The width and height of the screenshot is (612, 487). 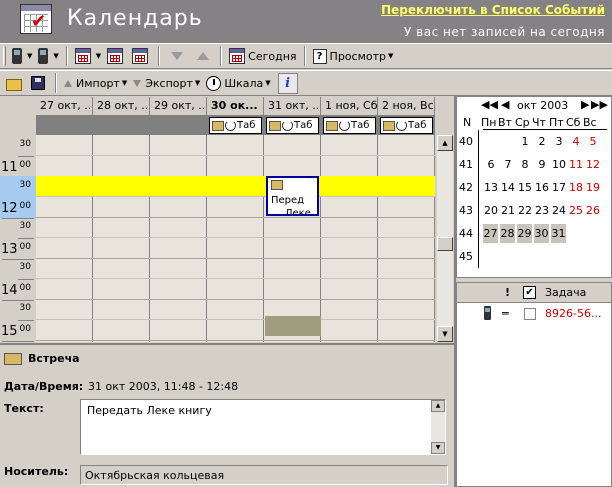 I want to click on week-number: 45, so click(x=466, y=256).